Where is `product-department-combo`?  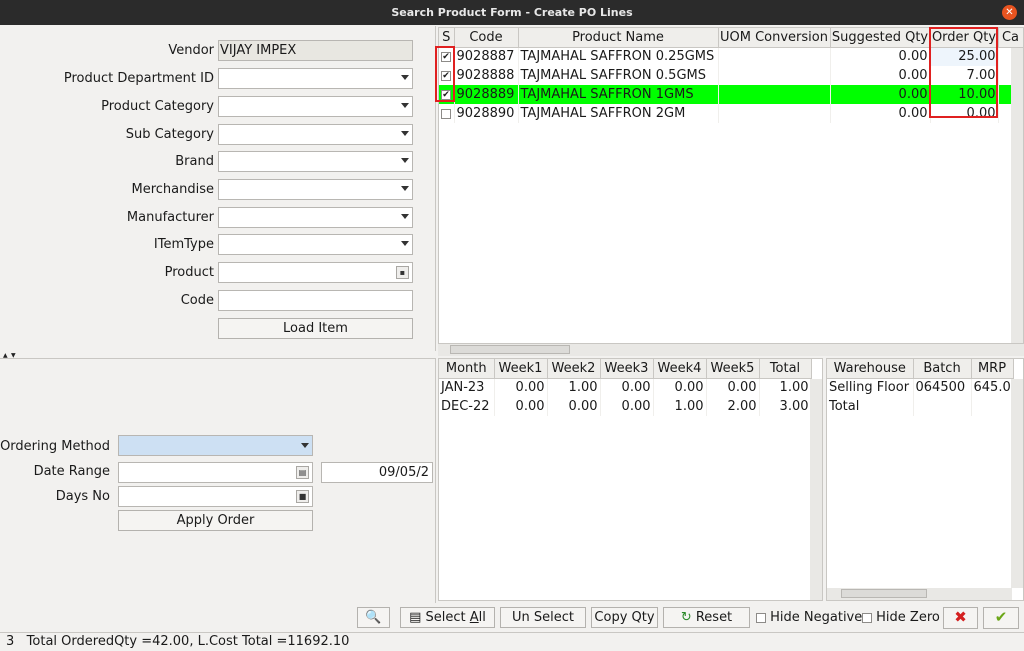
product-department-combo is located at coordinates (315, 78).